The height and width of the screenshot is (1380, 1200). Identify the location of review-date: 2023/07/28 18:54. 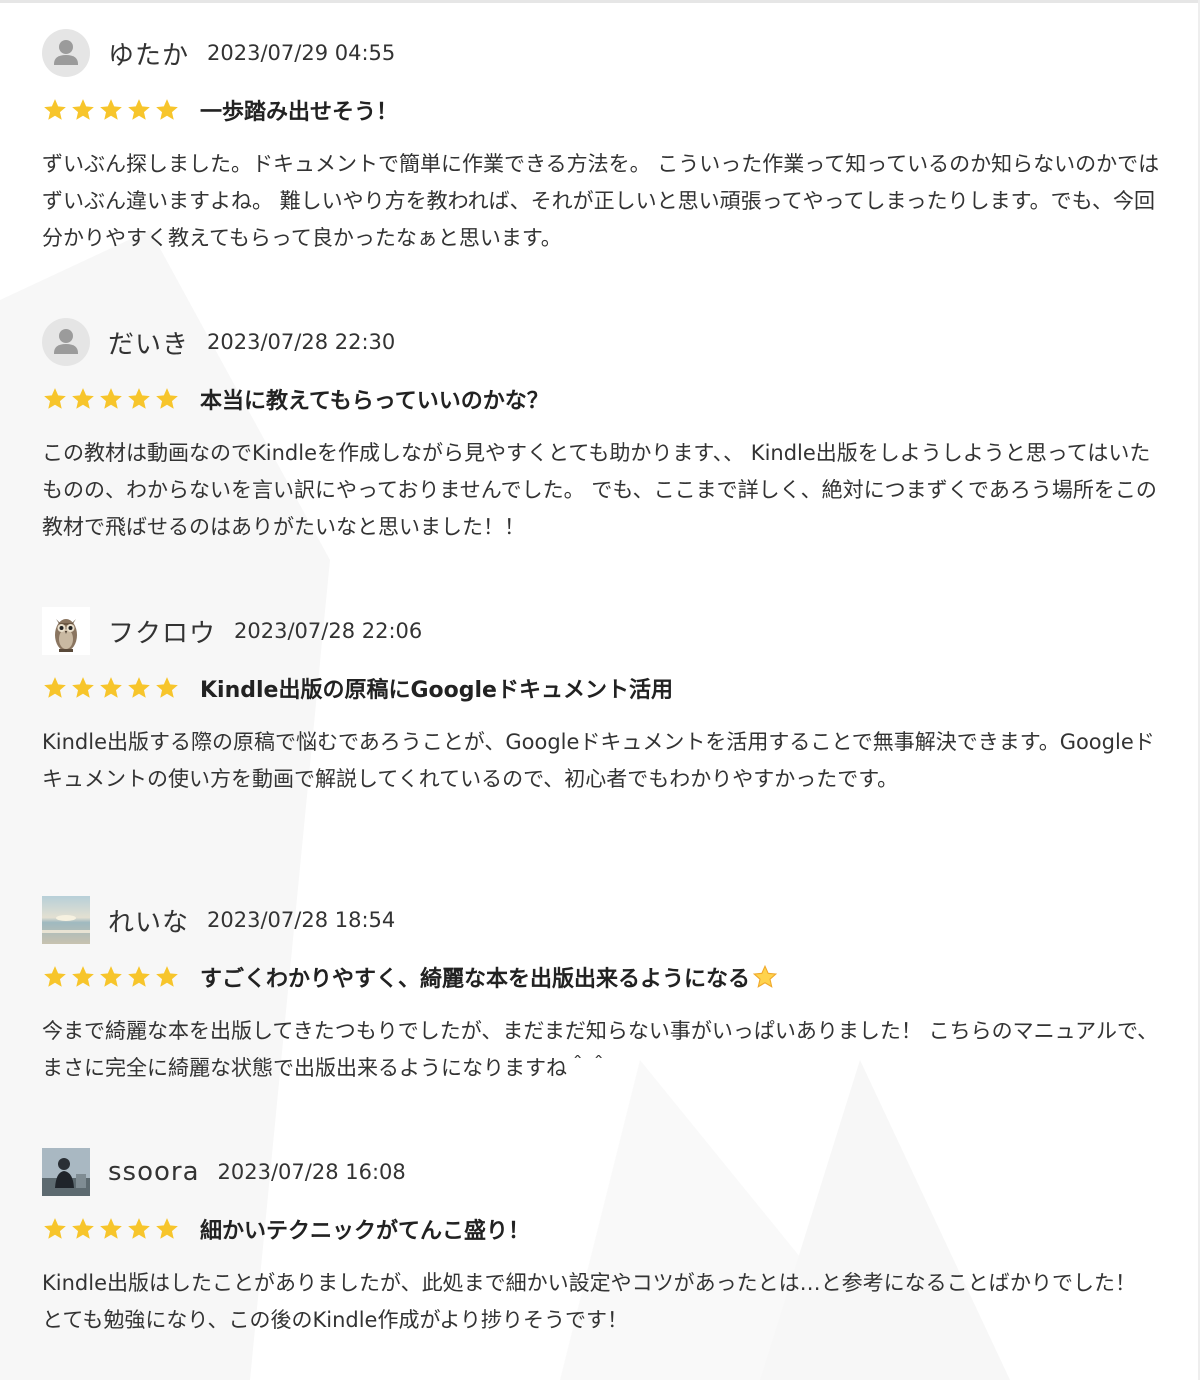
(301, 920).